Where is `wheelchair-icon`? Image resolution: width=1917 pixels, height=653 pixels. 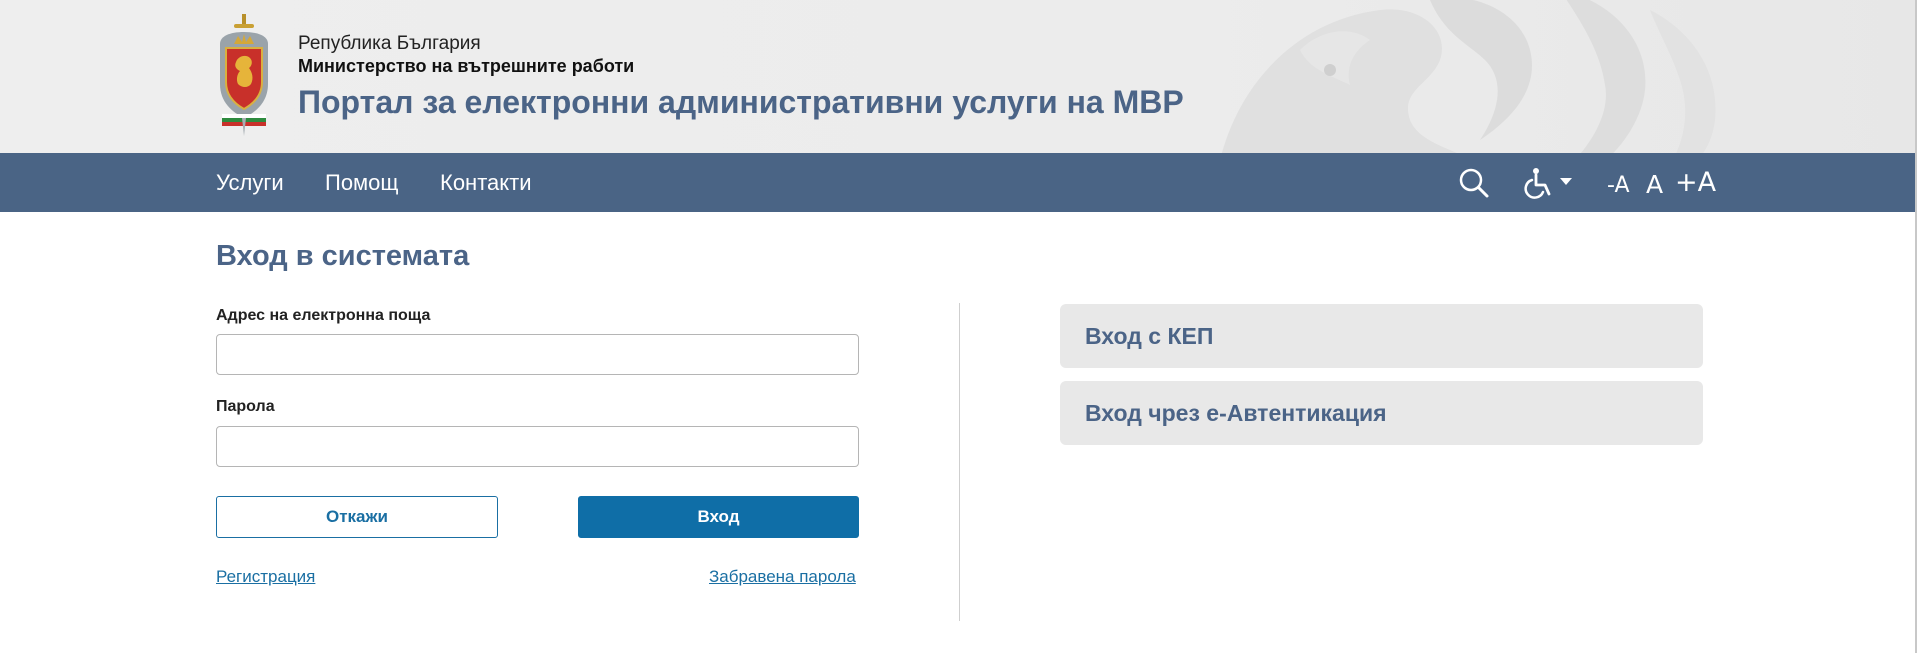
wheelchair-icon is located at coordinates (1537, 183).